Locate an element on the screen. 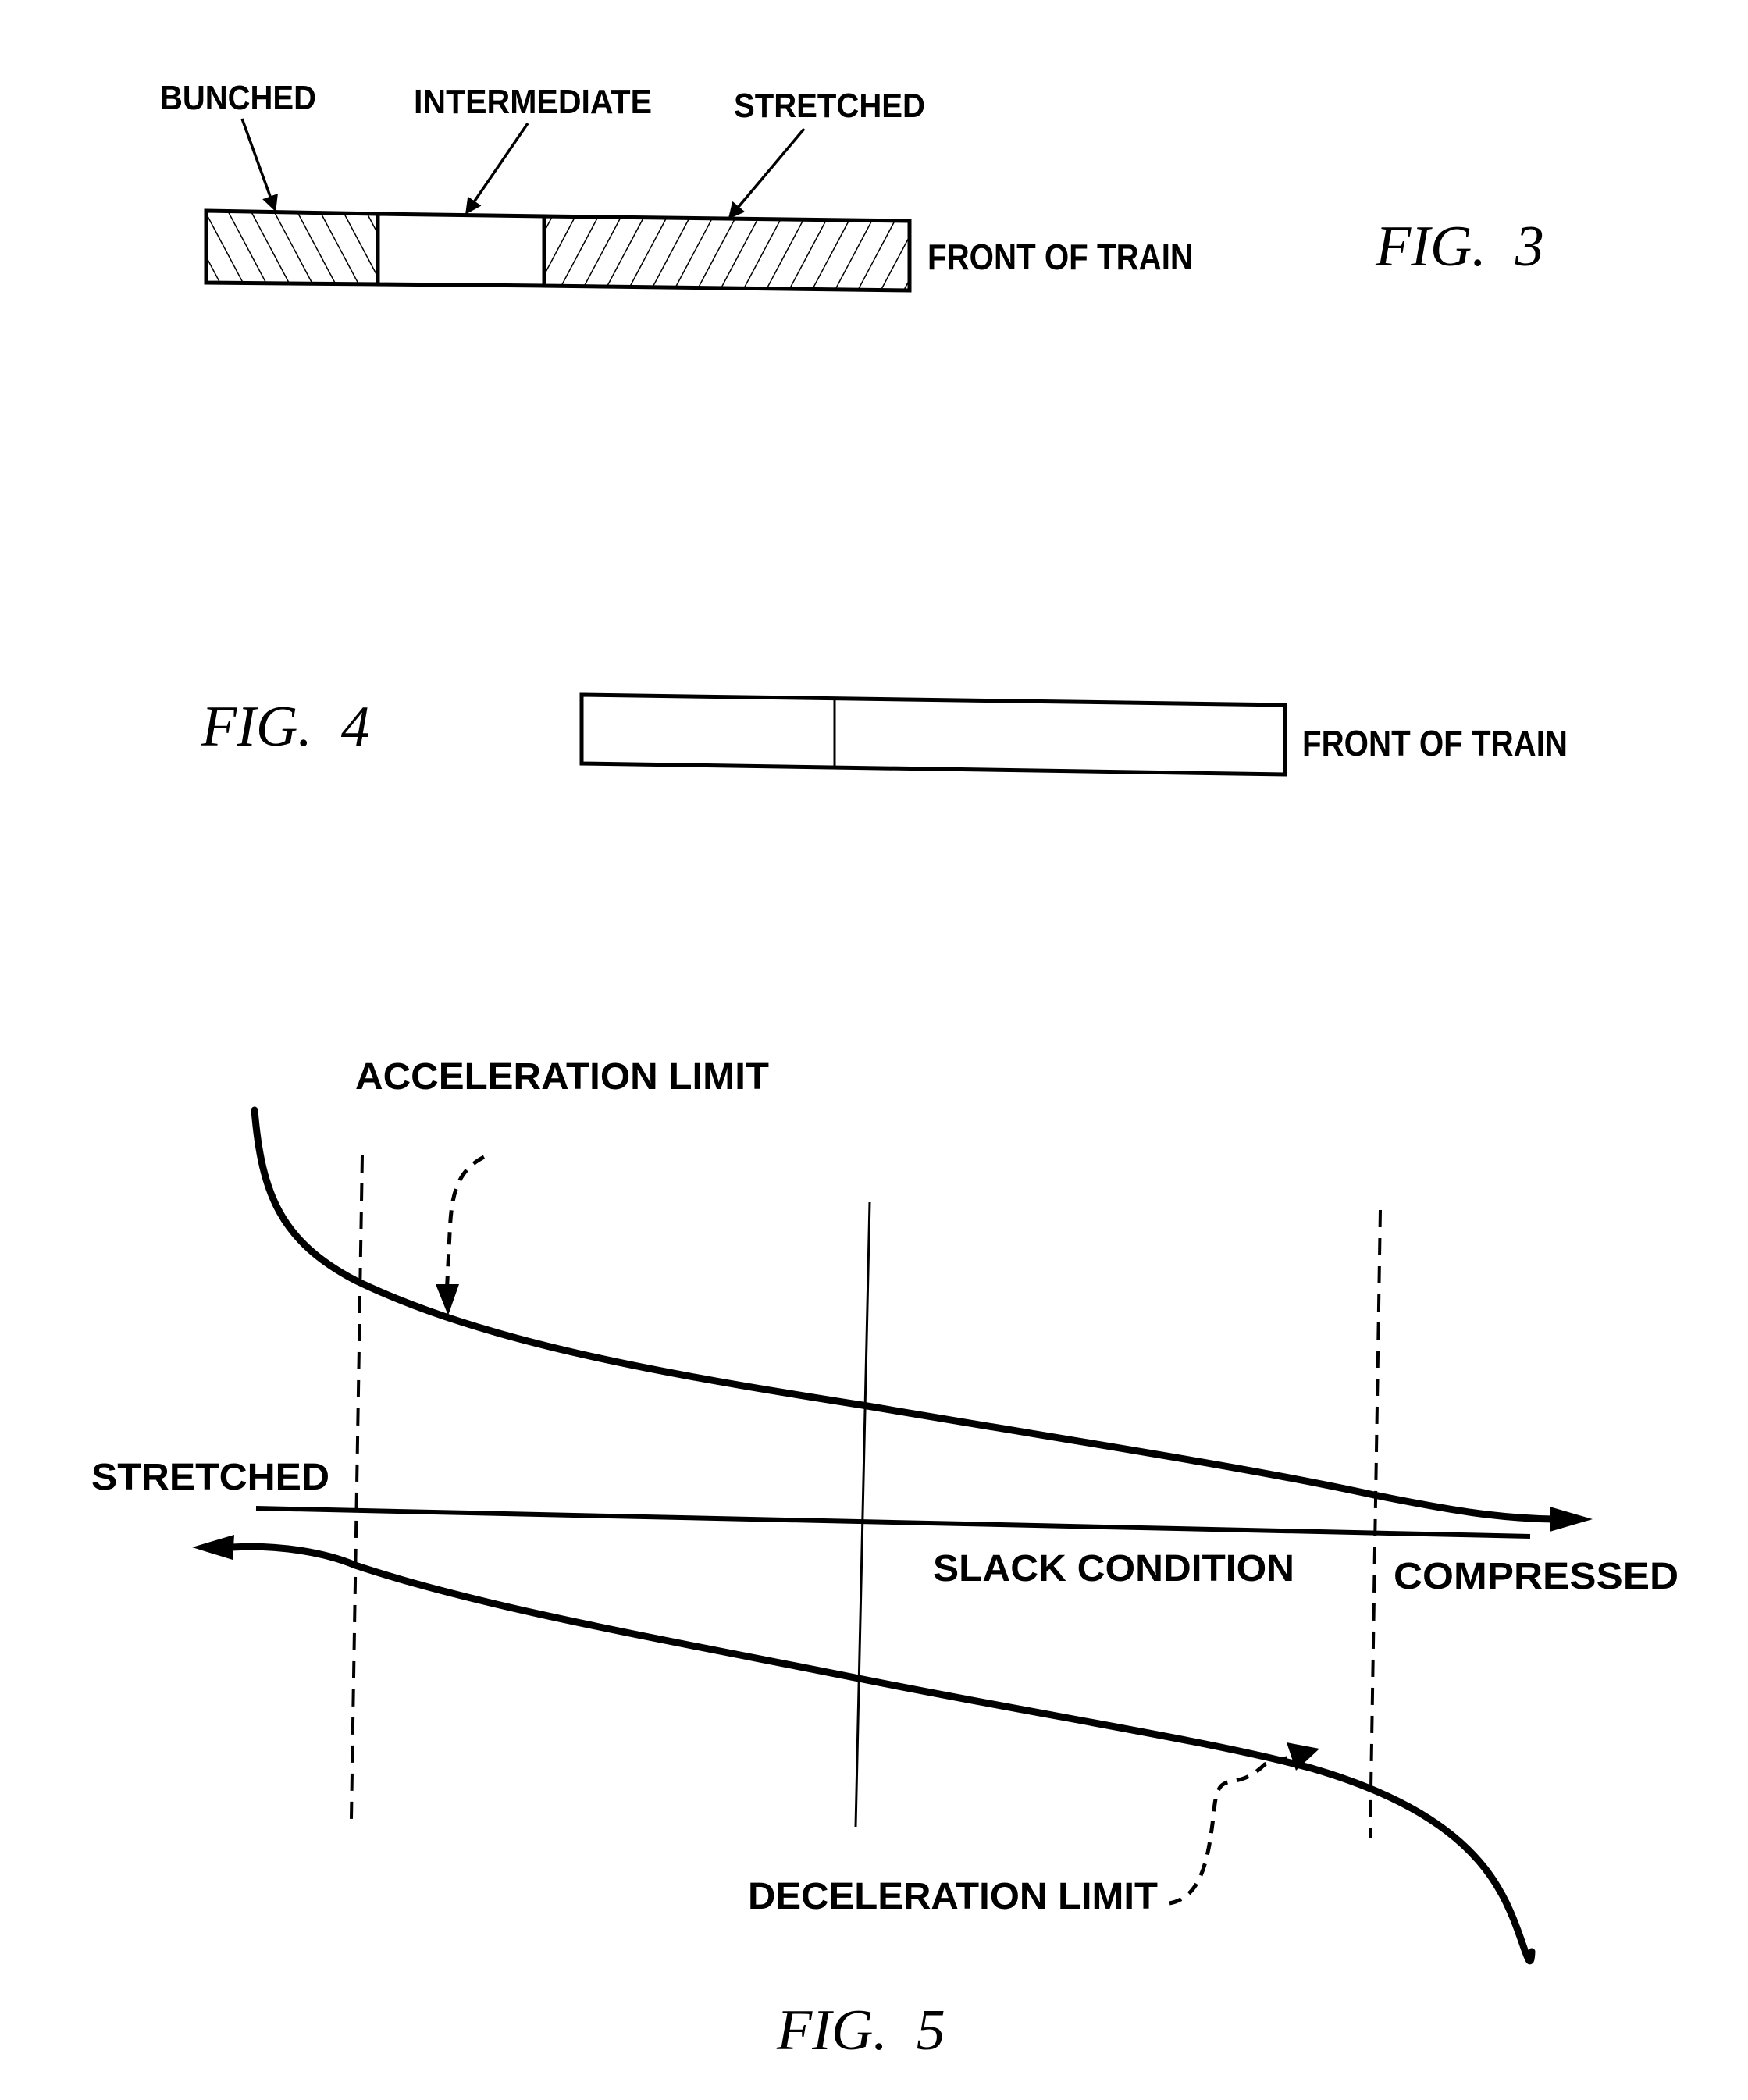 The height and width of the screenshot is (2100, 1748). bunched-segment is located at coordinates (292, 247).